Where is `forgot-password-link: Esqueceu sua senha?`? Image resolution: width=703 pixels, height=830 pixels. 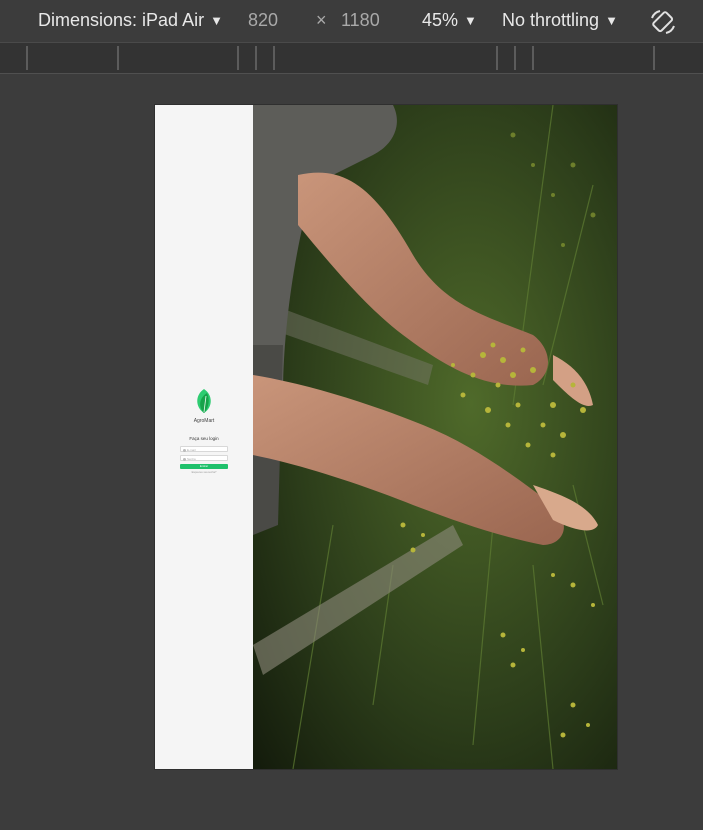
forgot-password-link: Esqueceu sua senha? is located at coordinates (204, 472).